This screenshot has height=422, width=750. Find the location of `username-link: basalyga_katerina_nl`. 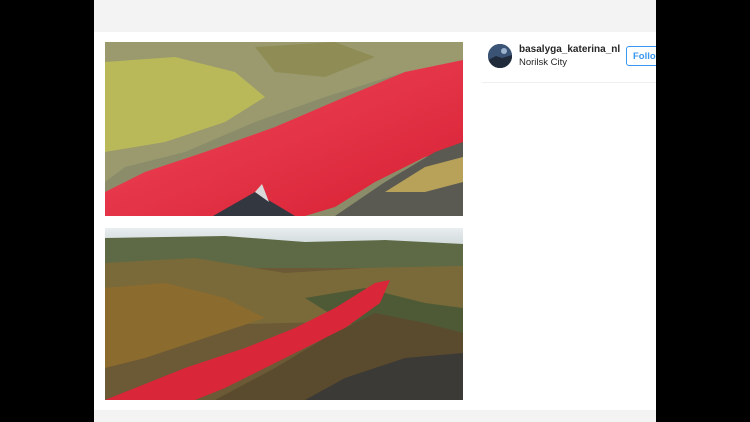

username-link: basalyga_katerina_nl is located at coordinates (569, 49).